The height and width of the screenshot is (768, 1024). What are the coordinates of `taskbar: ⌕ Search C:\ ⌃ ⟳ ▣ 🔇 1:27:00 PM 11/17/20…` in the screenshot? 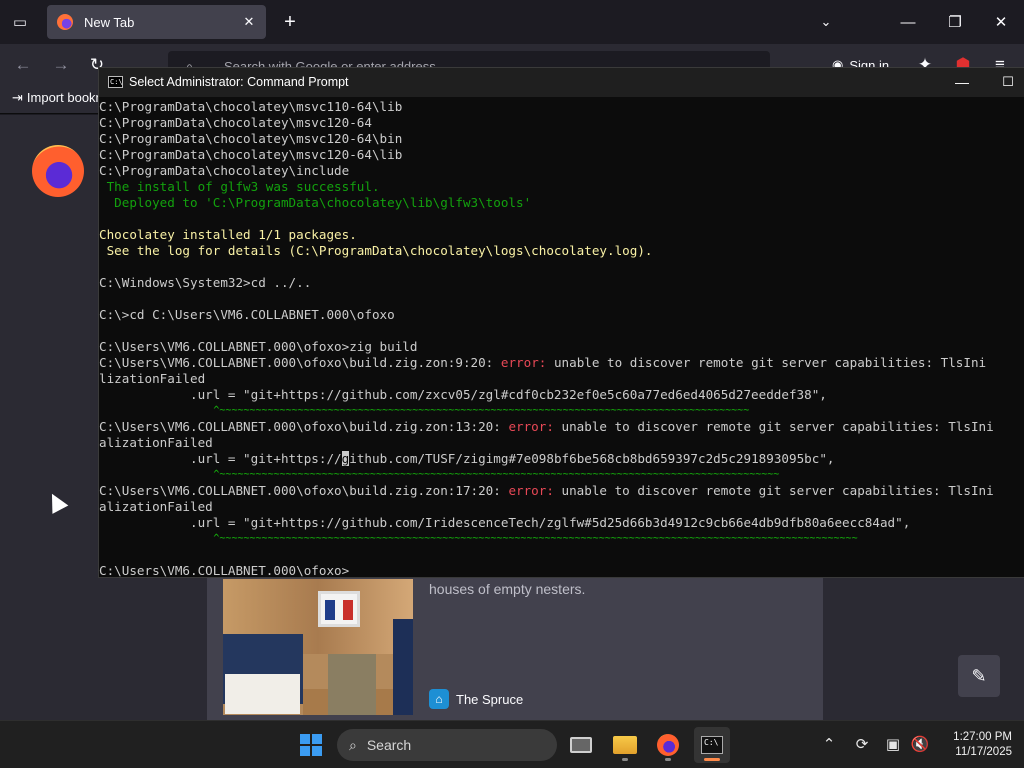 It's located at (512, 744).